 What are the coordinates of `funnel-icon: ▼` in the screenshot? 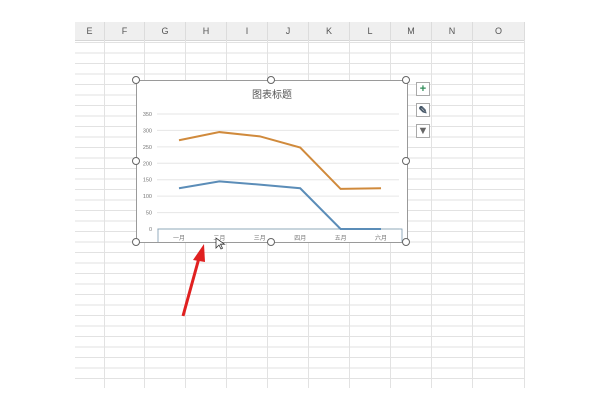 It's located at (423, 131).